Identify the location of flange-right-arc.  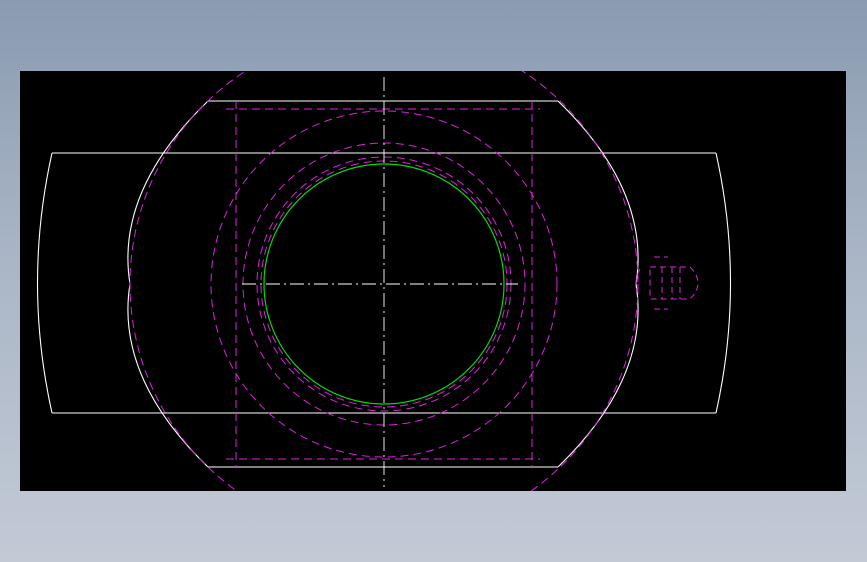
(723, 283).